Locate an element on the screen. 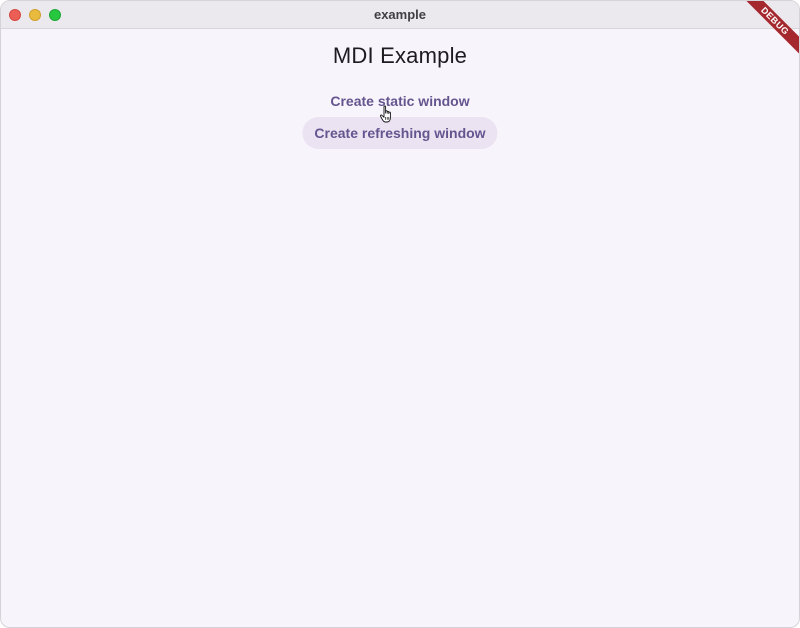 This screenshot has width=800, height=628. create-static-window-button: Create static window is located at coordinates (399, 101).